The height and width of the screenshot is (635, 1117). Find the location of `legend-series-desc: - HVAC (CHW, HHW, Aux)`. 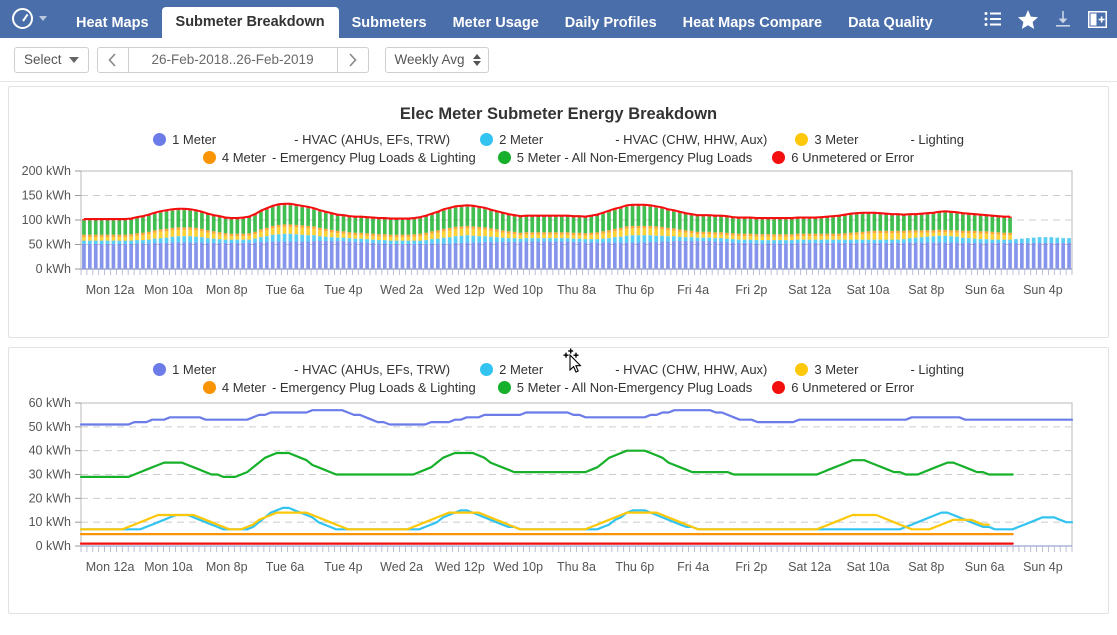

legend-series-desc: - HVAC (CHW, HHW, Aux) is located at coordinates (691, 369).